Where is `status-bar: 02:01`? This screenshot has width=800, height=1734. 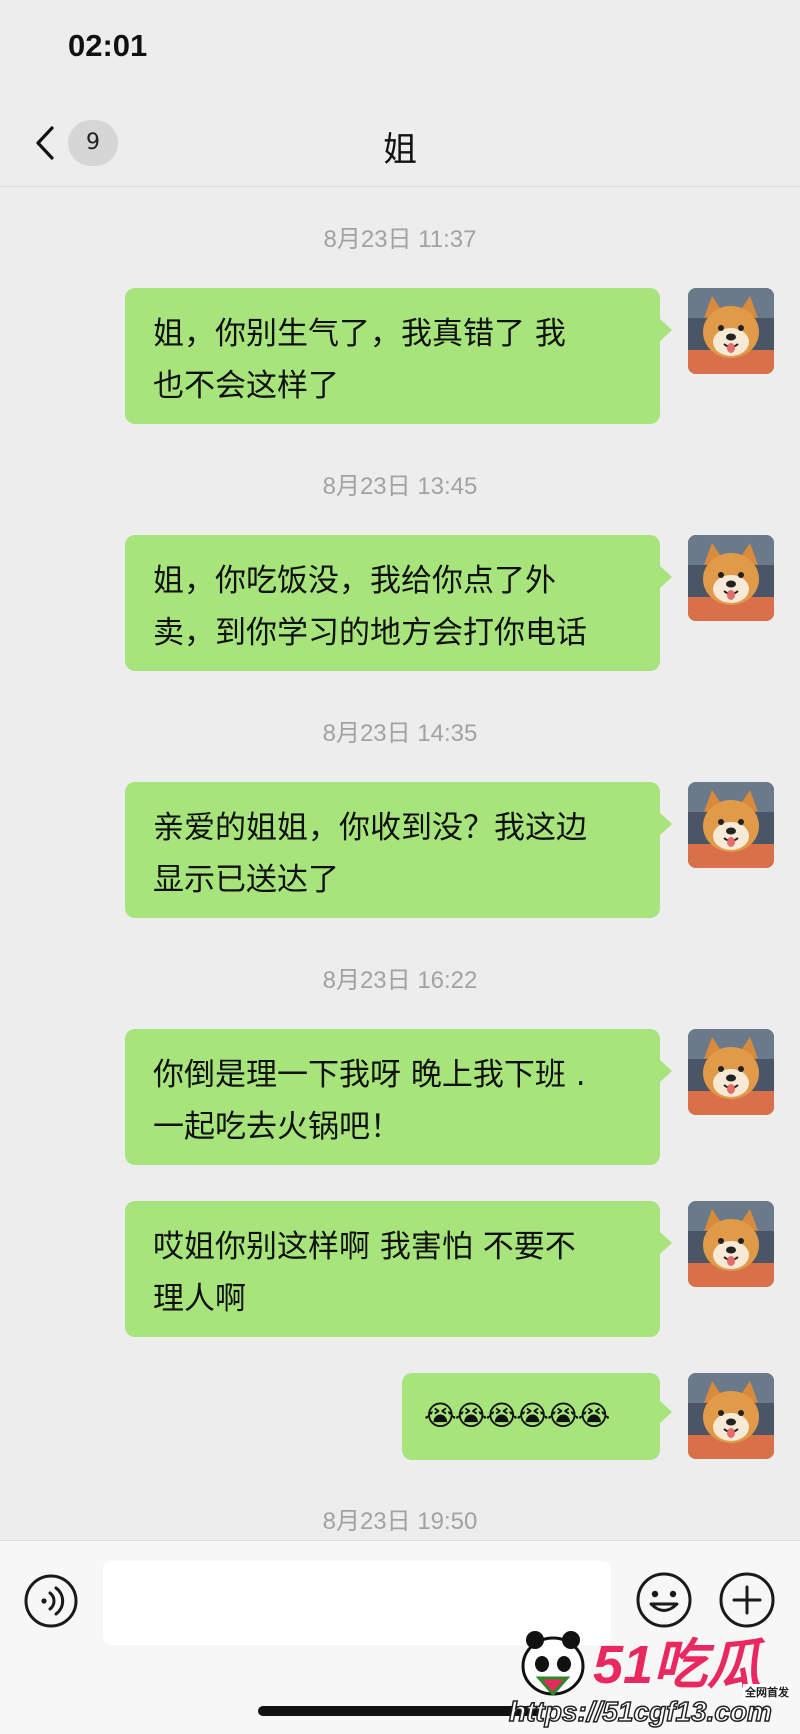 status-bar: 02:01 is located at coordinates (400, 50).